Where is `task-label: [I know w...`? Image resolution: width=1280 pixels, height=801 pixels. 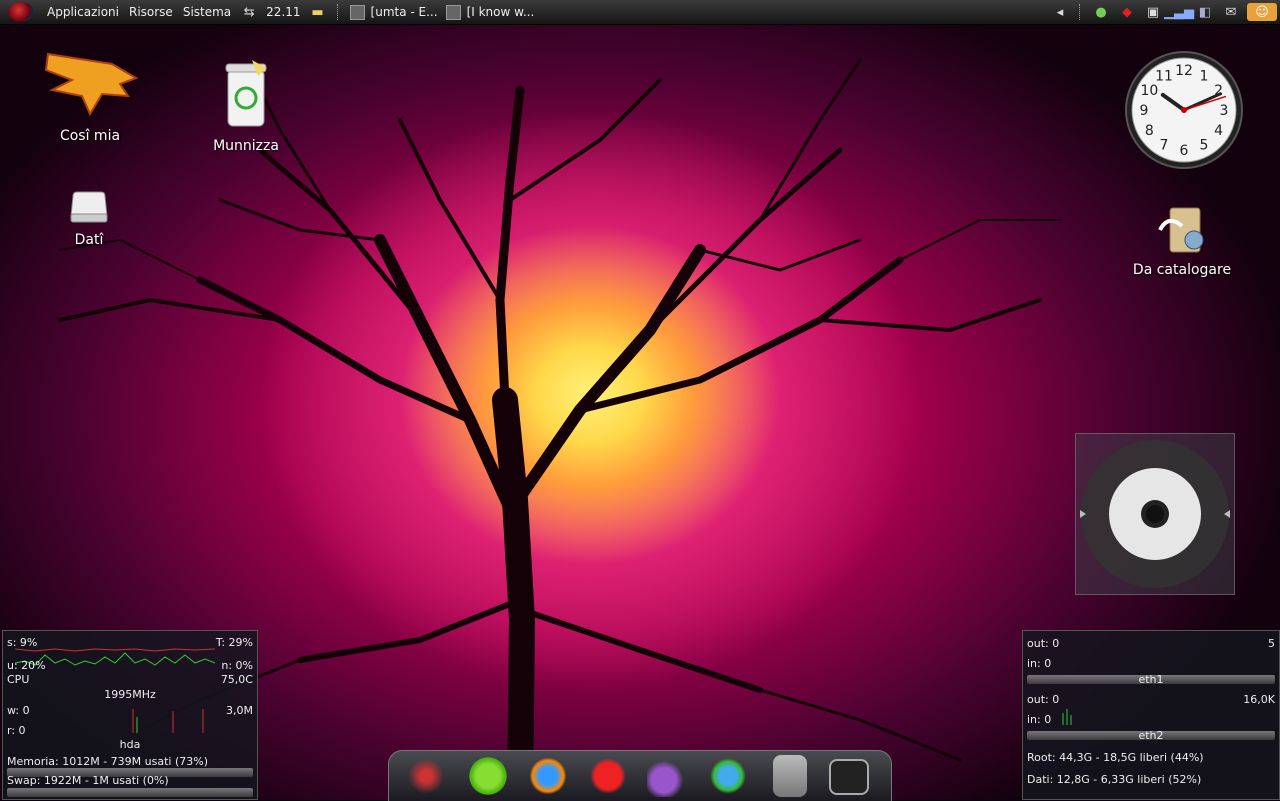 task-label: [I know w... is located at coordinates (500, 12).